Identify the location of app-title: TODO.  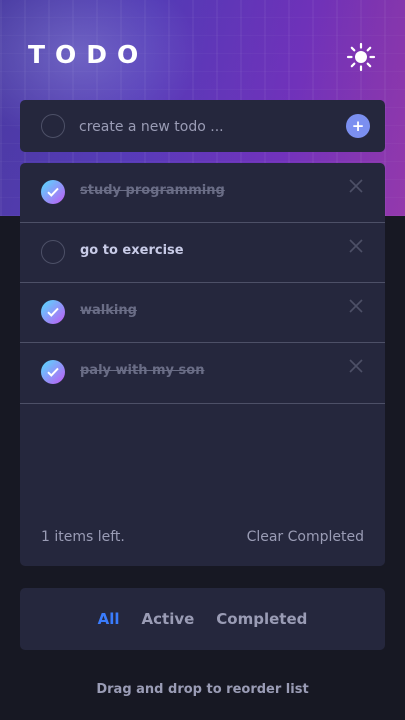
(88, 54).